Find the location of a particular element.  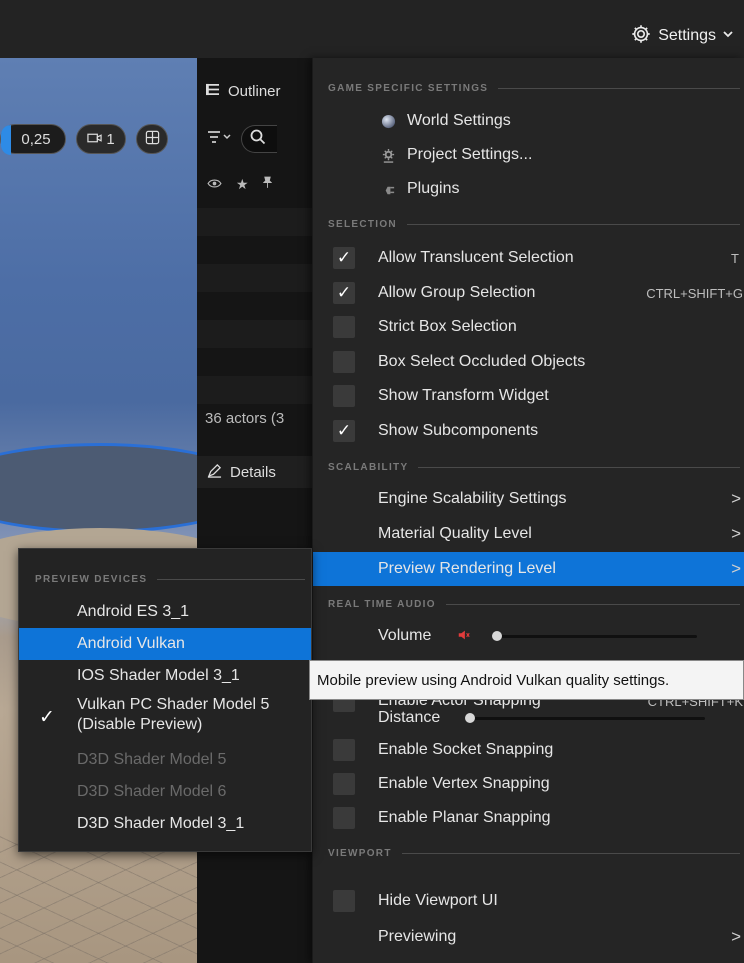

menu-item-show-transform-widget: Show Transform Widget is located at coordinates (528, 396).